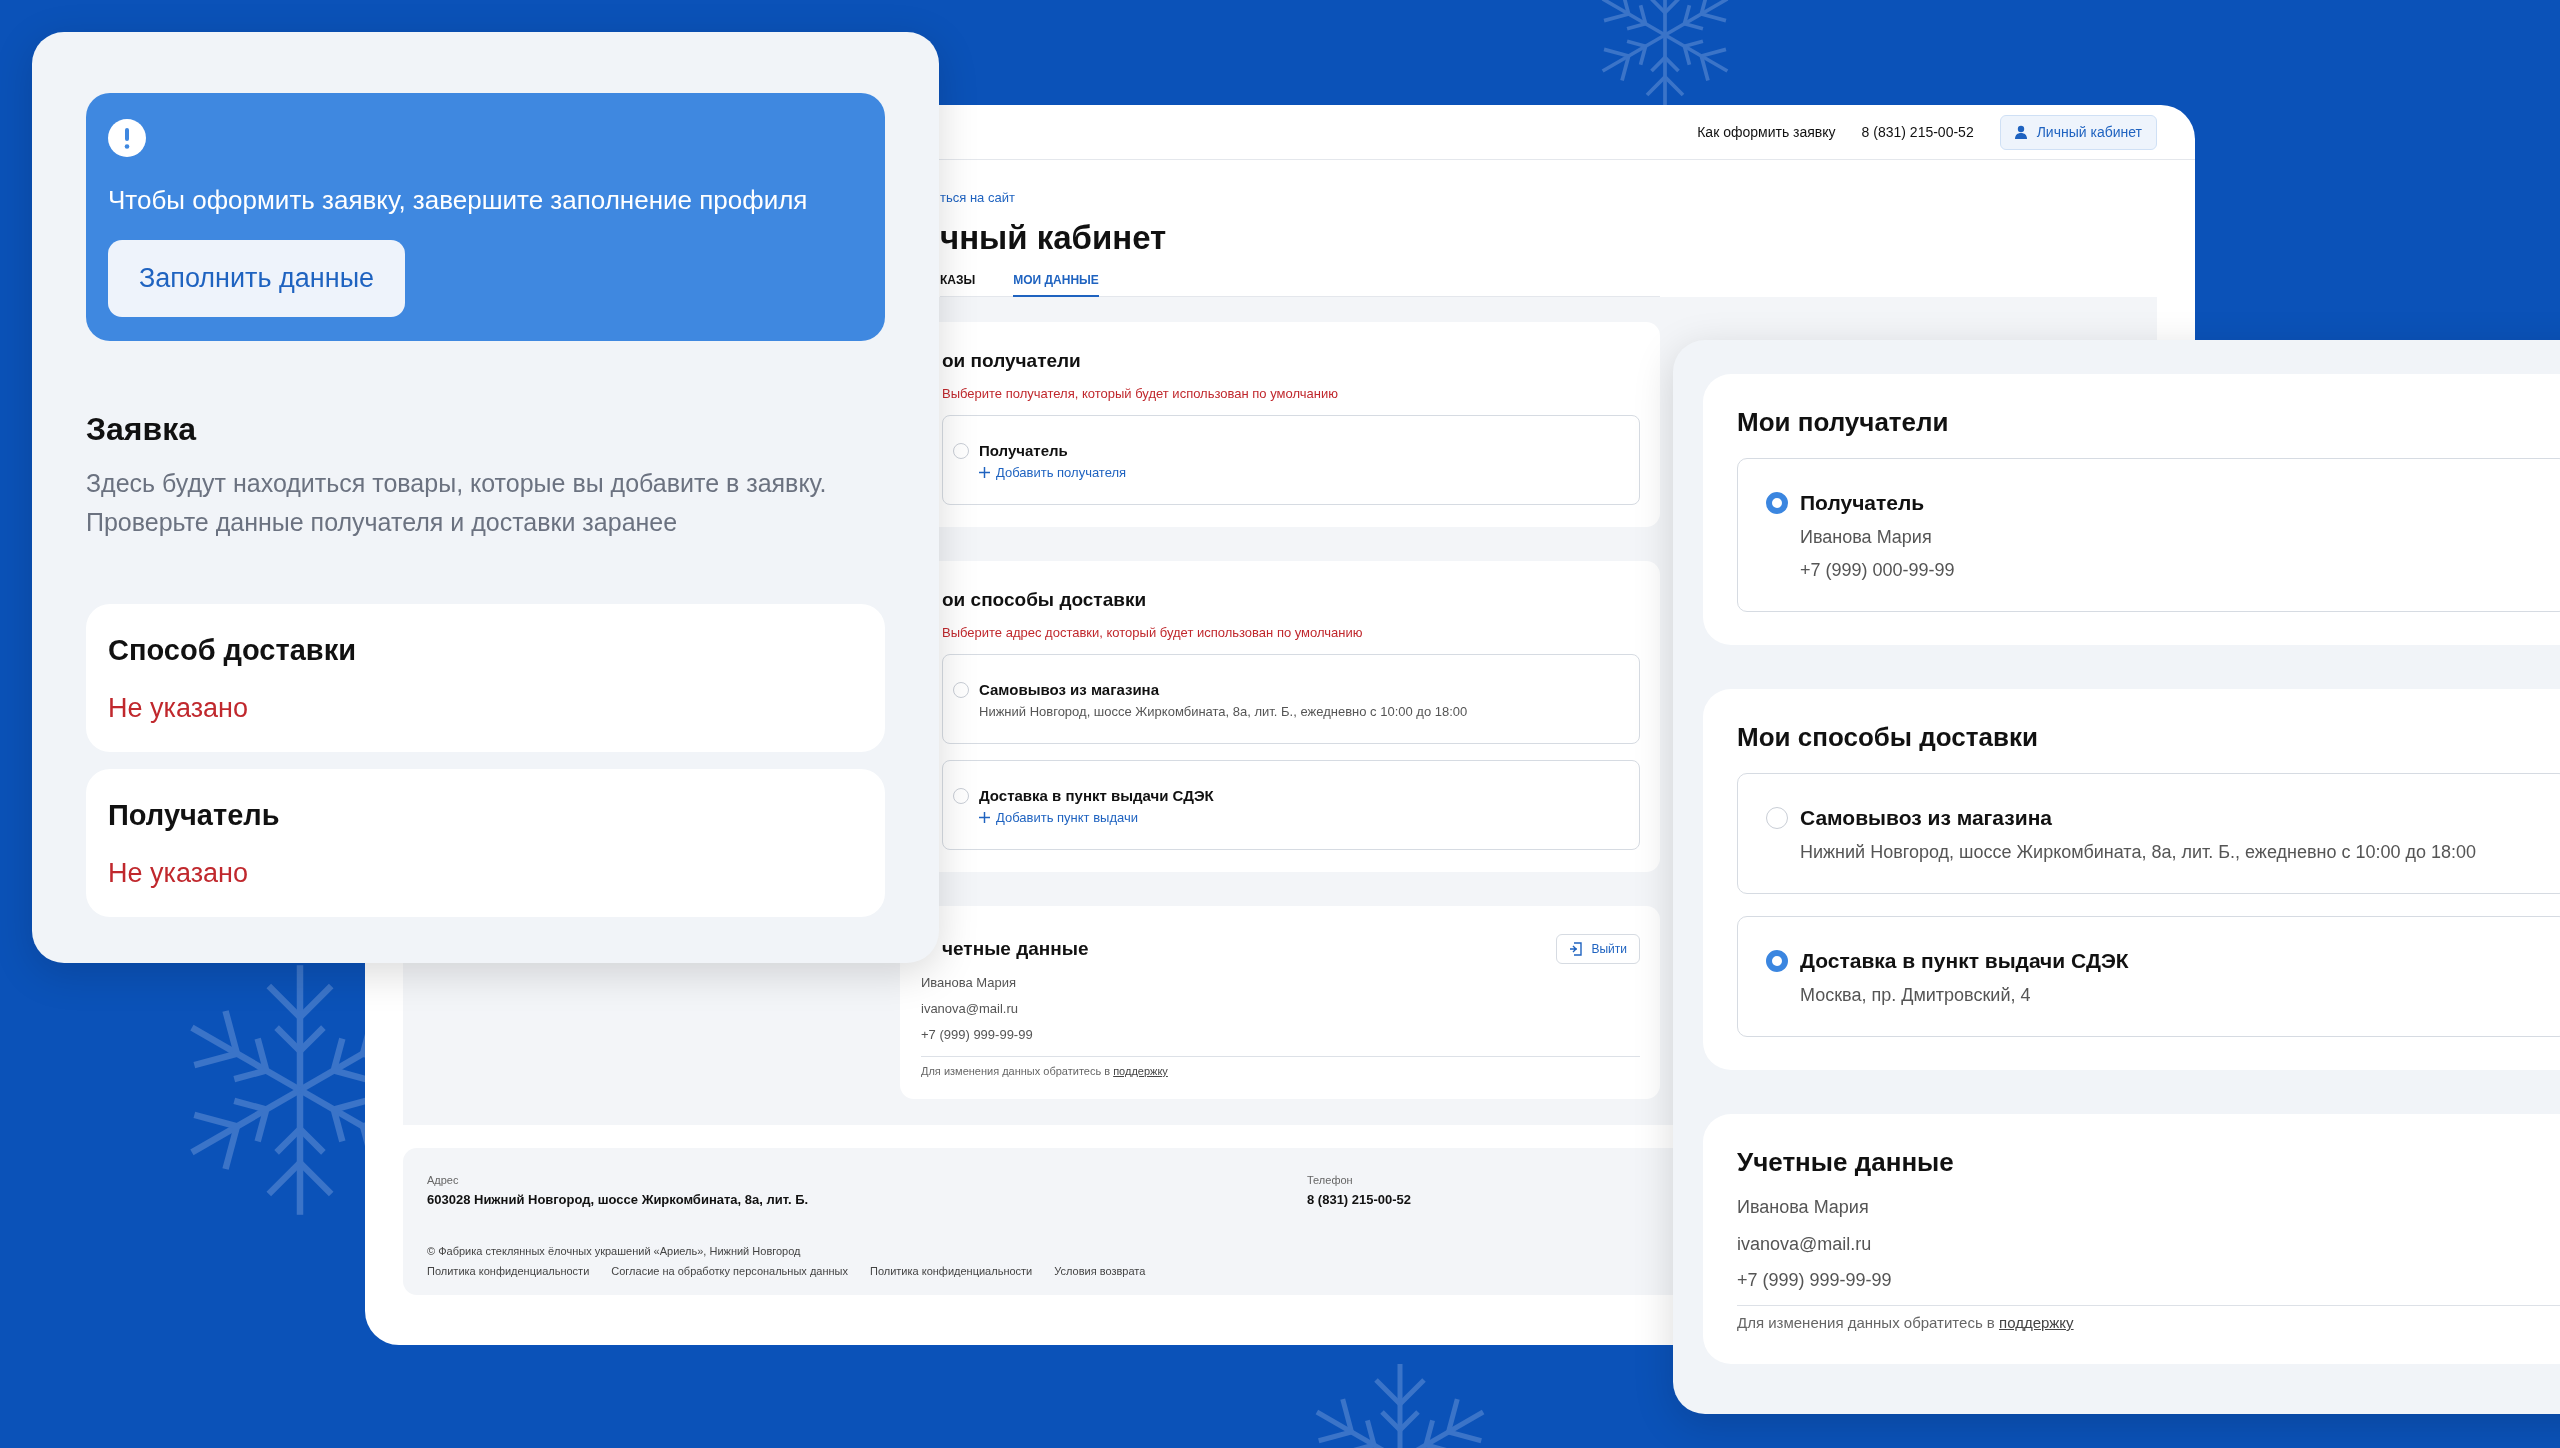 This screenshot has width=2560, height=1448. Describe the element at coordinates (1866, 537) in the screenshot. I see `option-detail: Иванова Мария` at that location.